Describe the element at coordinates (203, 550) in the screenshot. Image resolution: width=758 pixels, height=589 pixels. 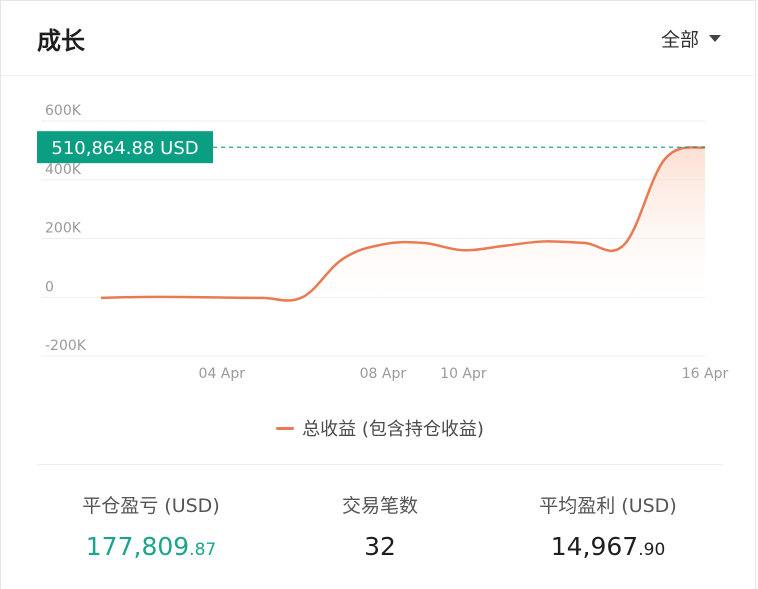
I see `stat-value-dec: .87` at that location.